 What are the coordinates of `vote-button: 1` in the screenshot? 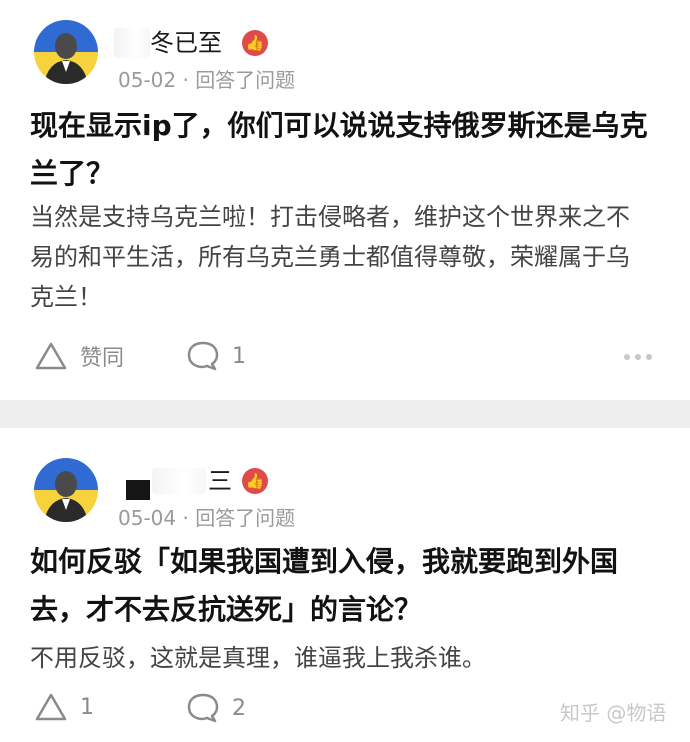 It's located at (64, 707).